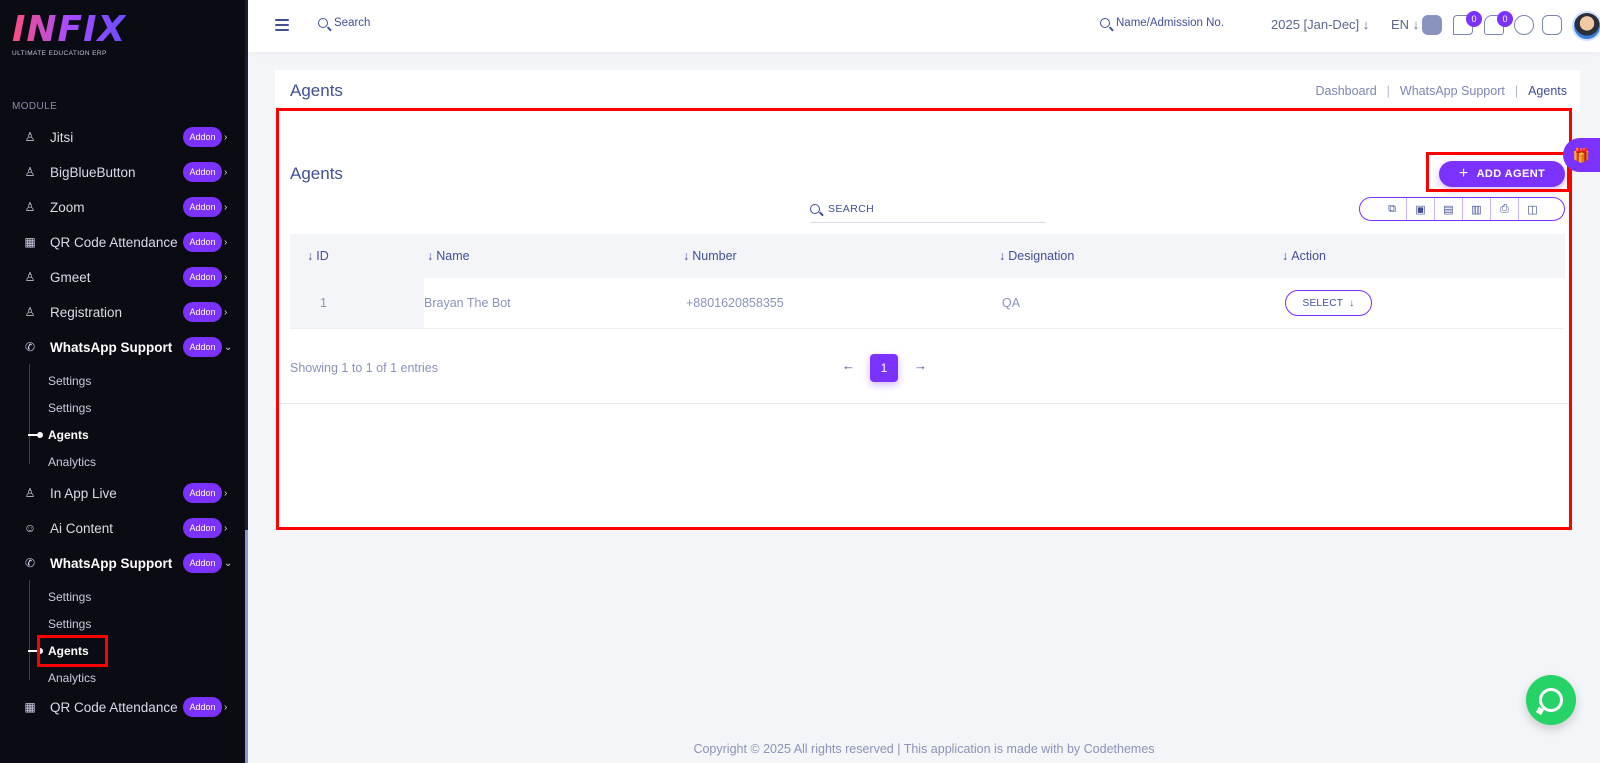 Image resolution: width=1600 pixels, height=763 pixels. I want to click on table-search-input: SEARCH, so click(928, 209).